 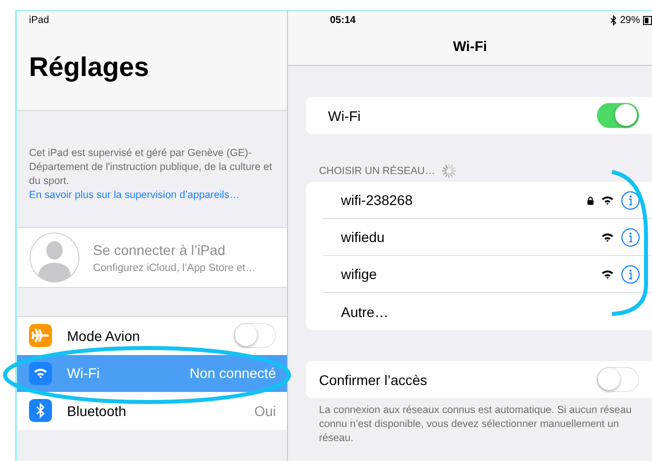 I want to click on battery-icon, so click(x=647, y=20).